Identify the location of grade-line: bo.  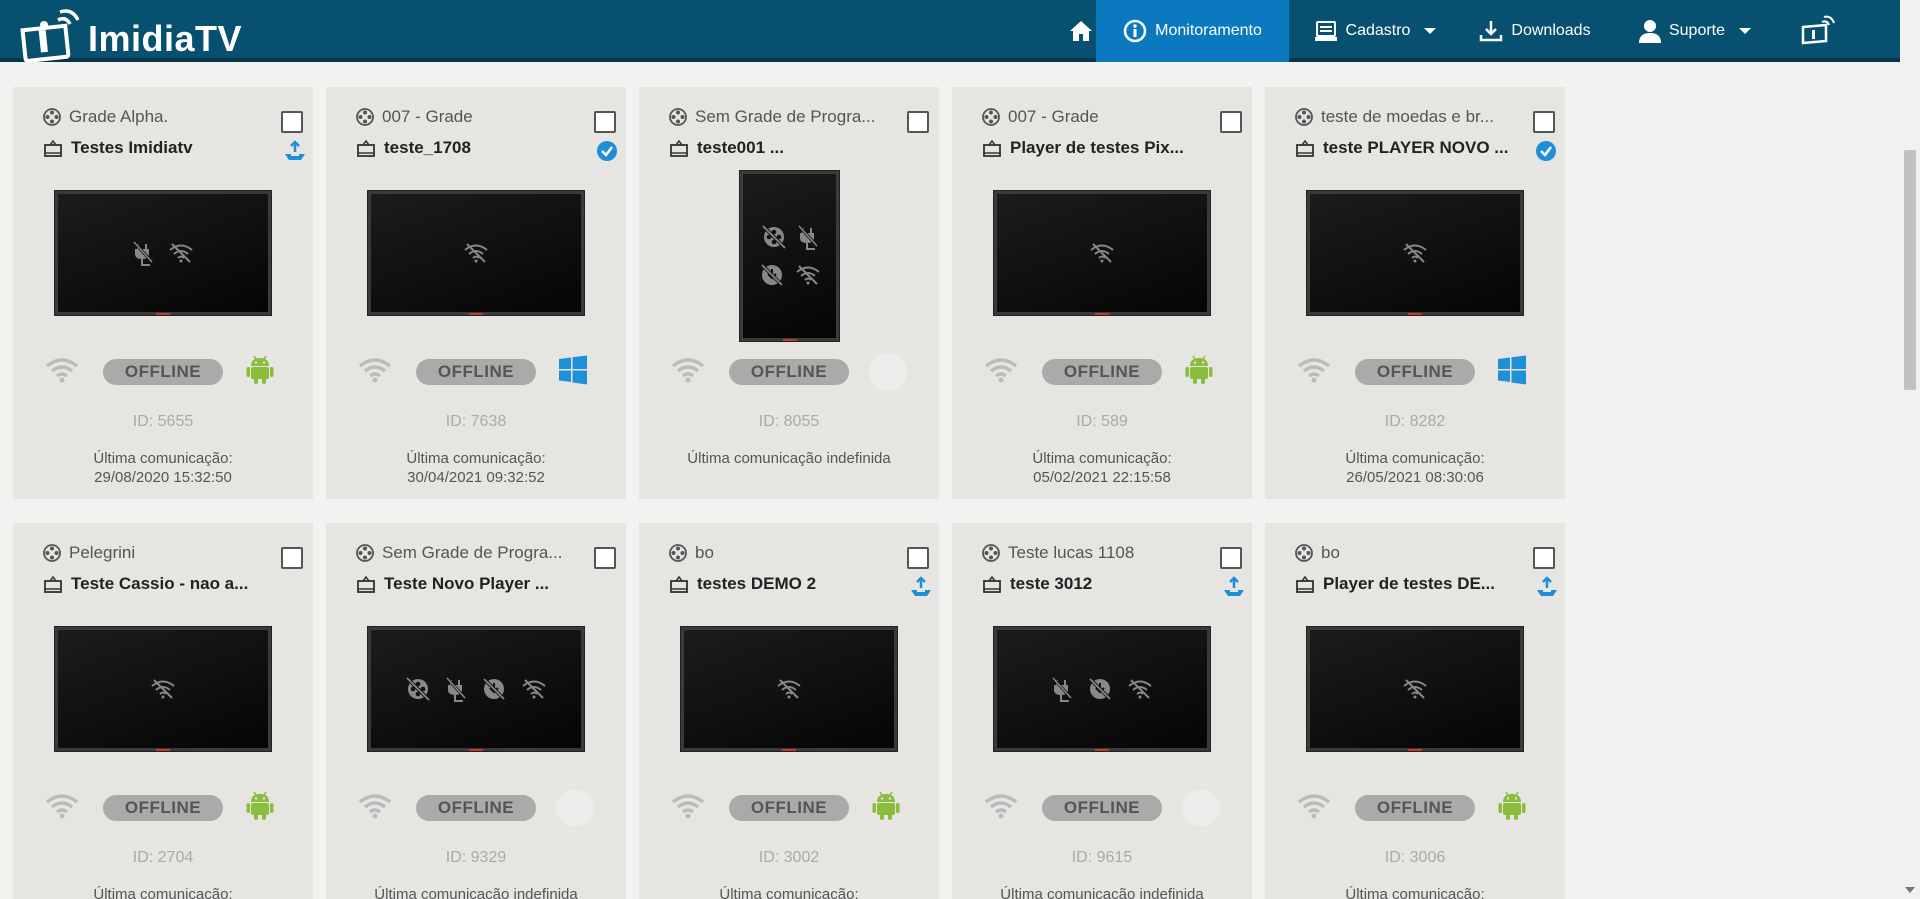
(691, 553).